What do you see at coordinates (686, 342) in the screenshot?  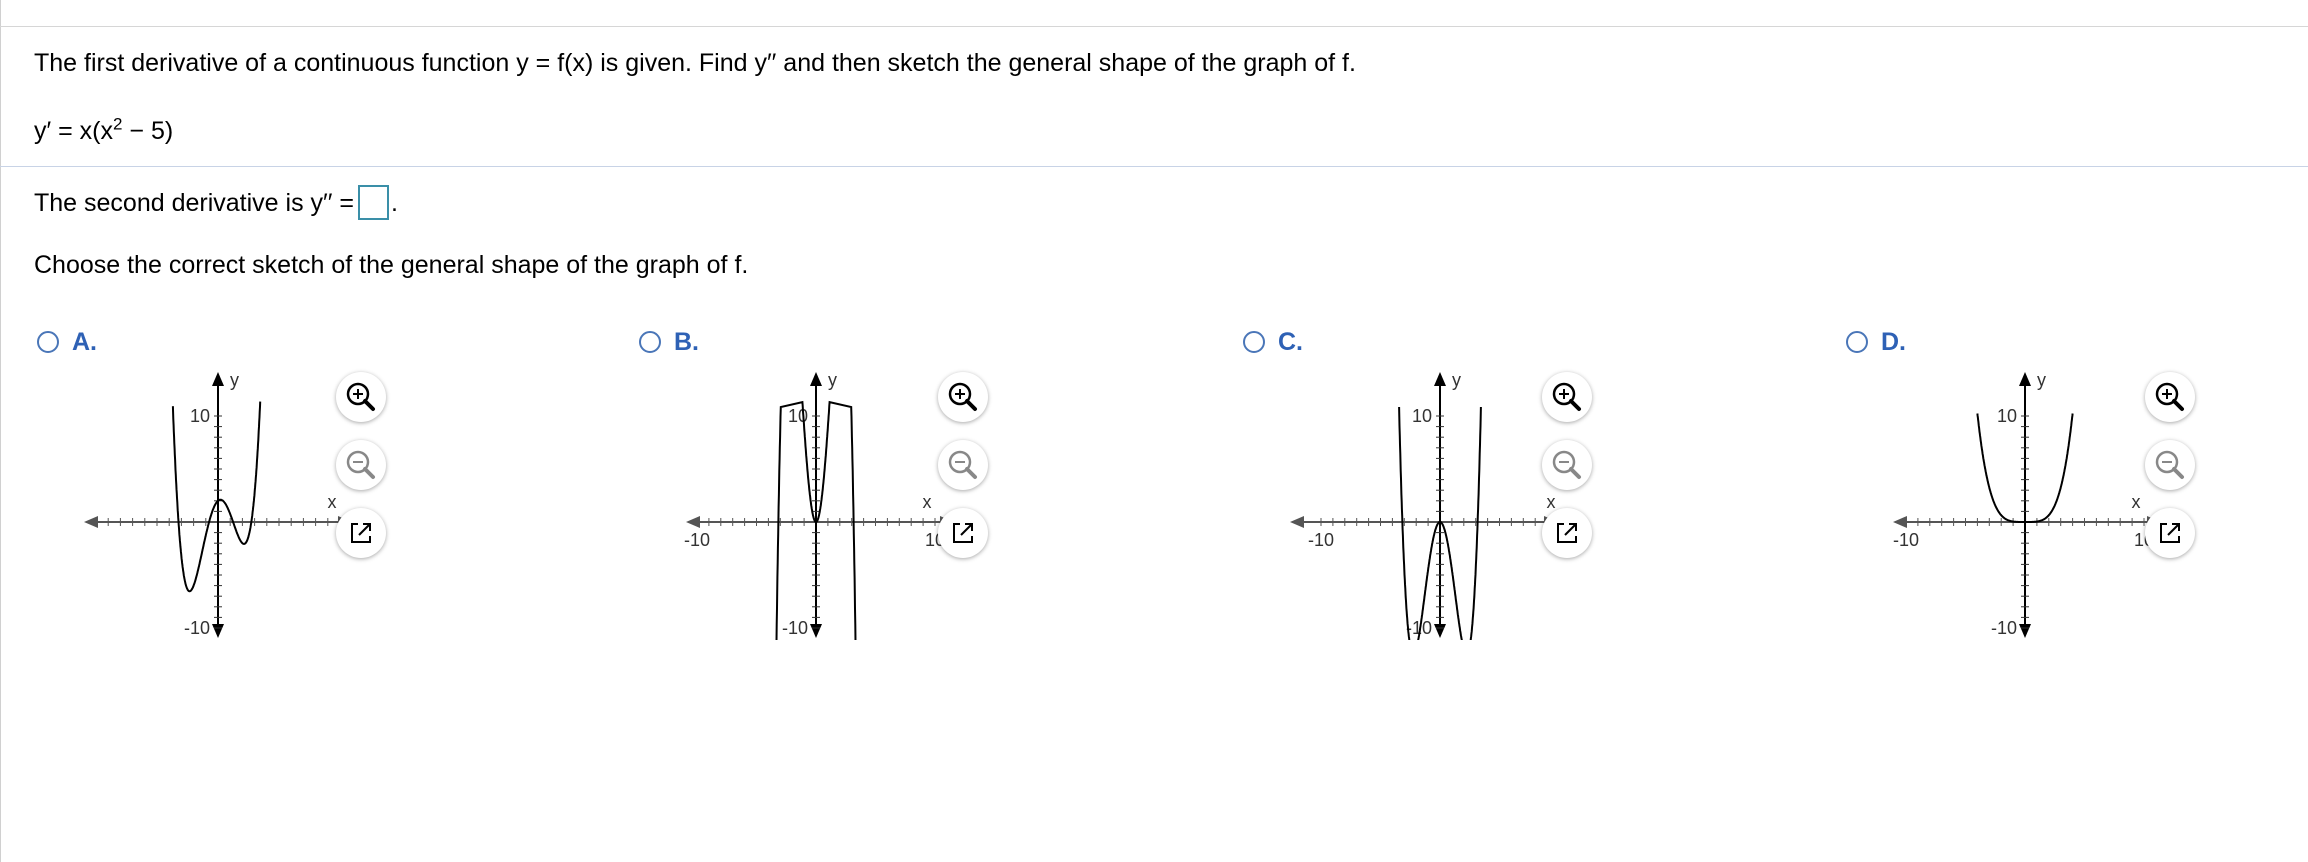 I see `choice-letter: B.` at bounding box center [686, 342].